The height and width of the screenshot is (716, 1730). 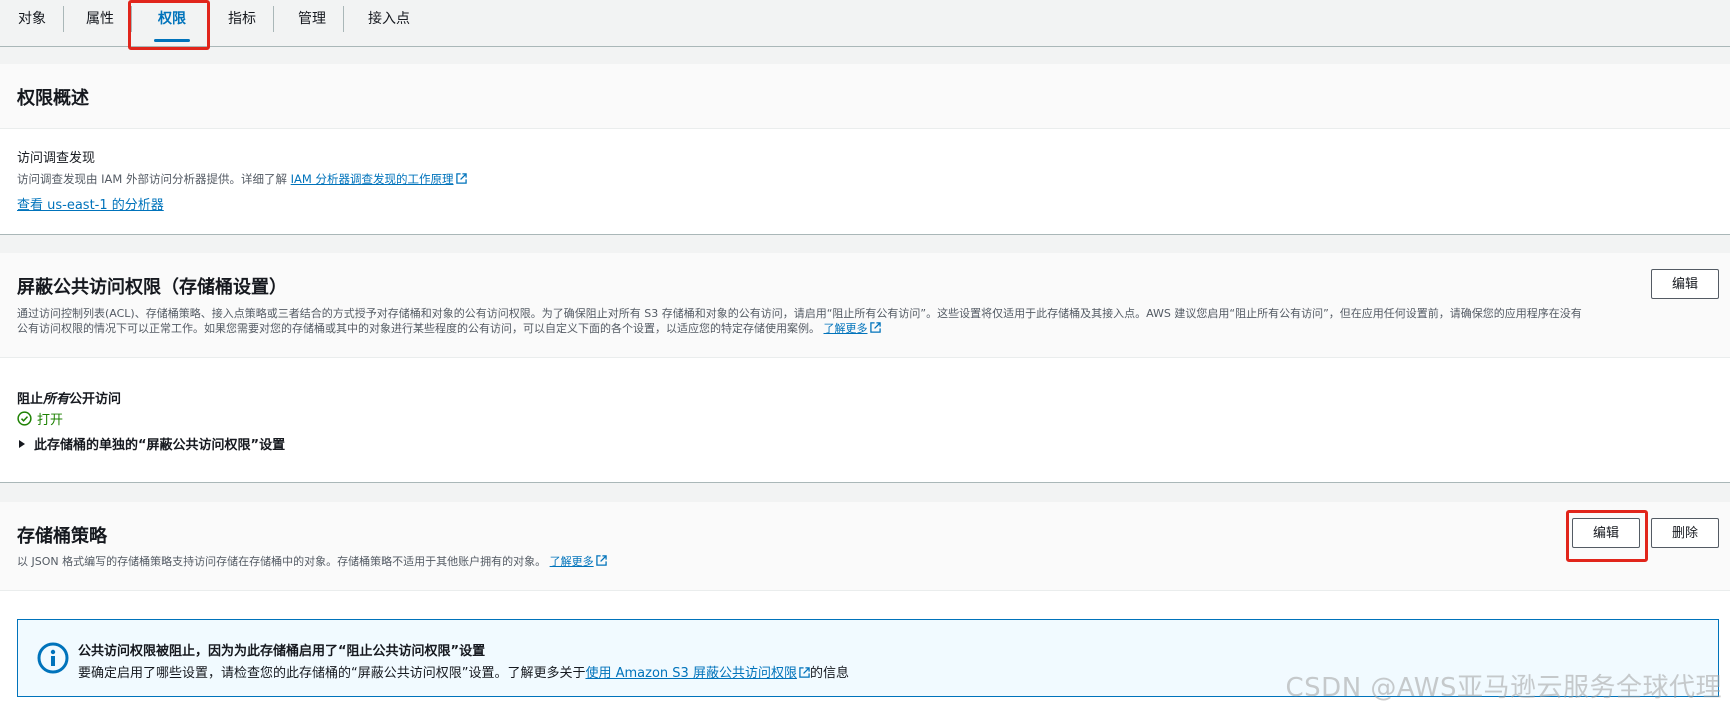 What do you see at coordinates (69, 399) in the screenshot?
I see `block-all-public-access-label: 阻止所有公开访问` at bounding box center [69, 399].